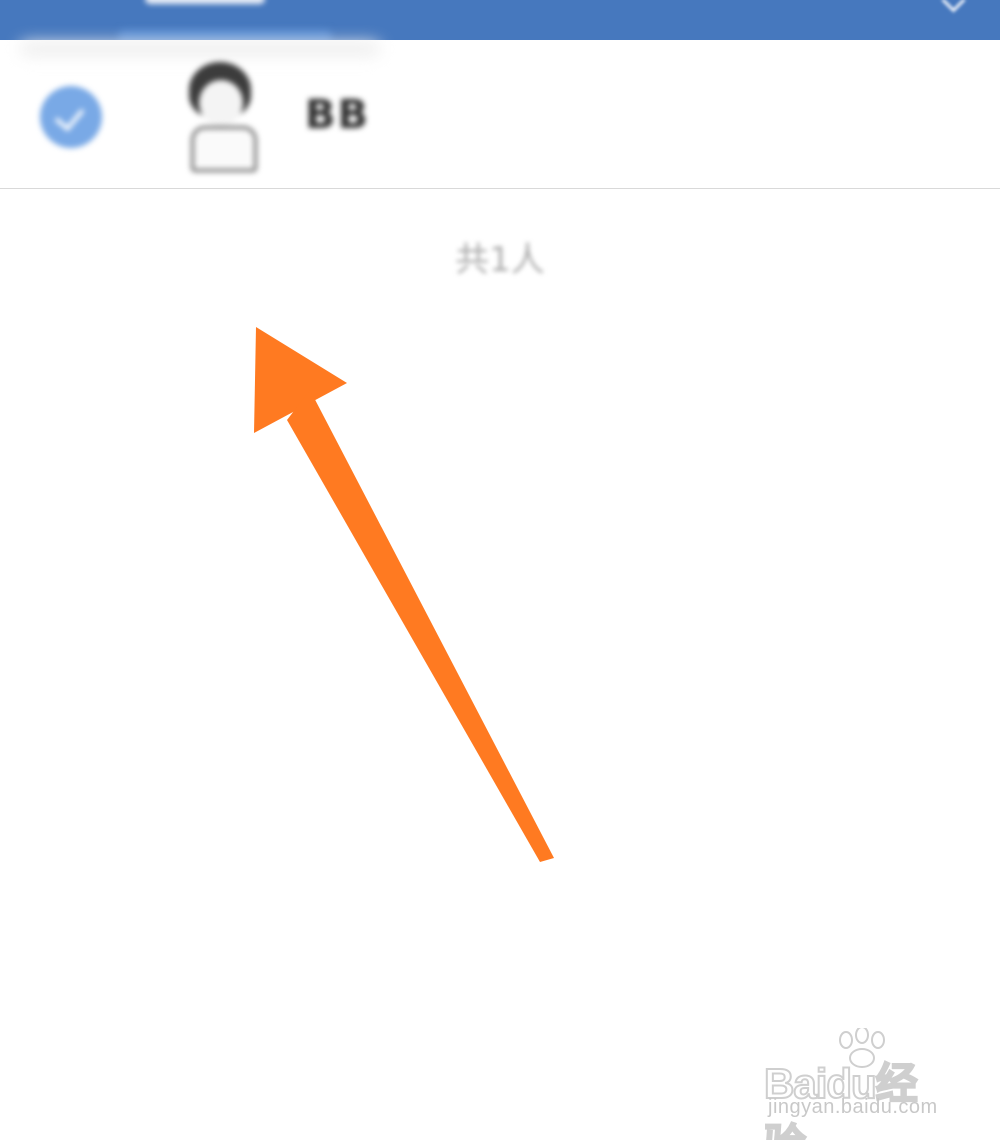  I want to click on chevron-down-icon, so click(953, 6).